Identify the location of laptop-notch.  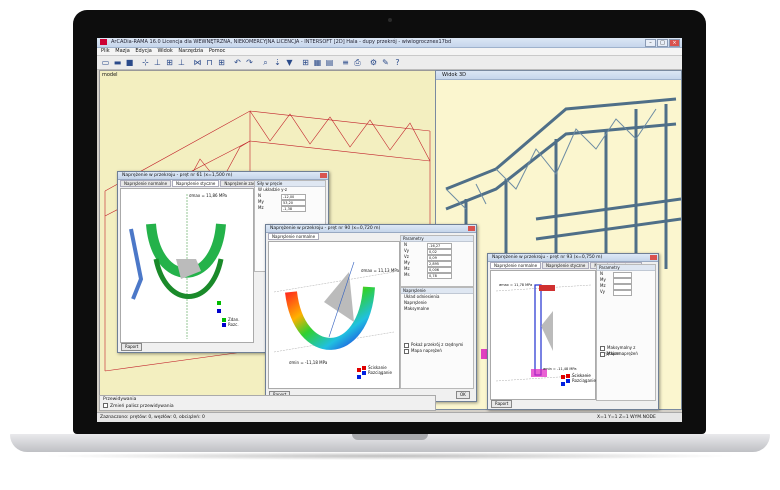
(390, 437).